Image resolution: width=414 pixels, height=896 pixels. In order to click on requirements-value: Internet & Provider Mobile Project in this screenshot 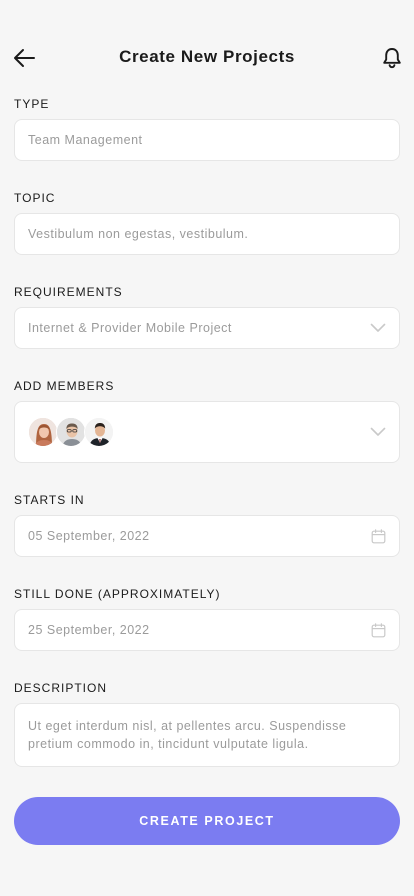, I will do `click(130, 328)`.